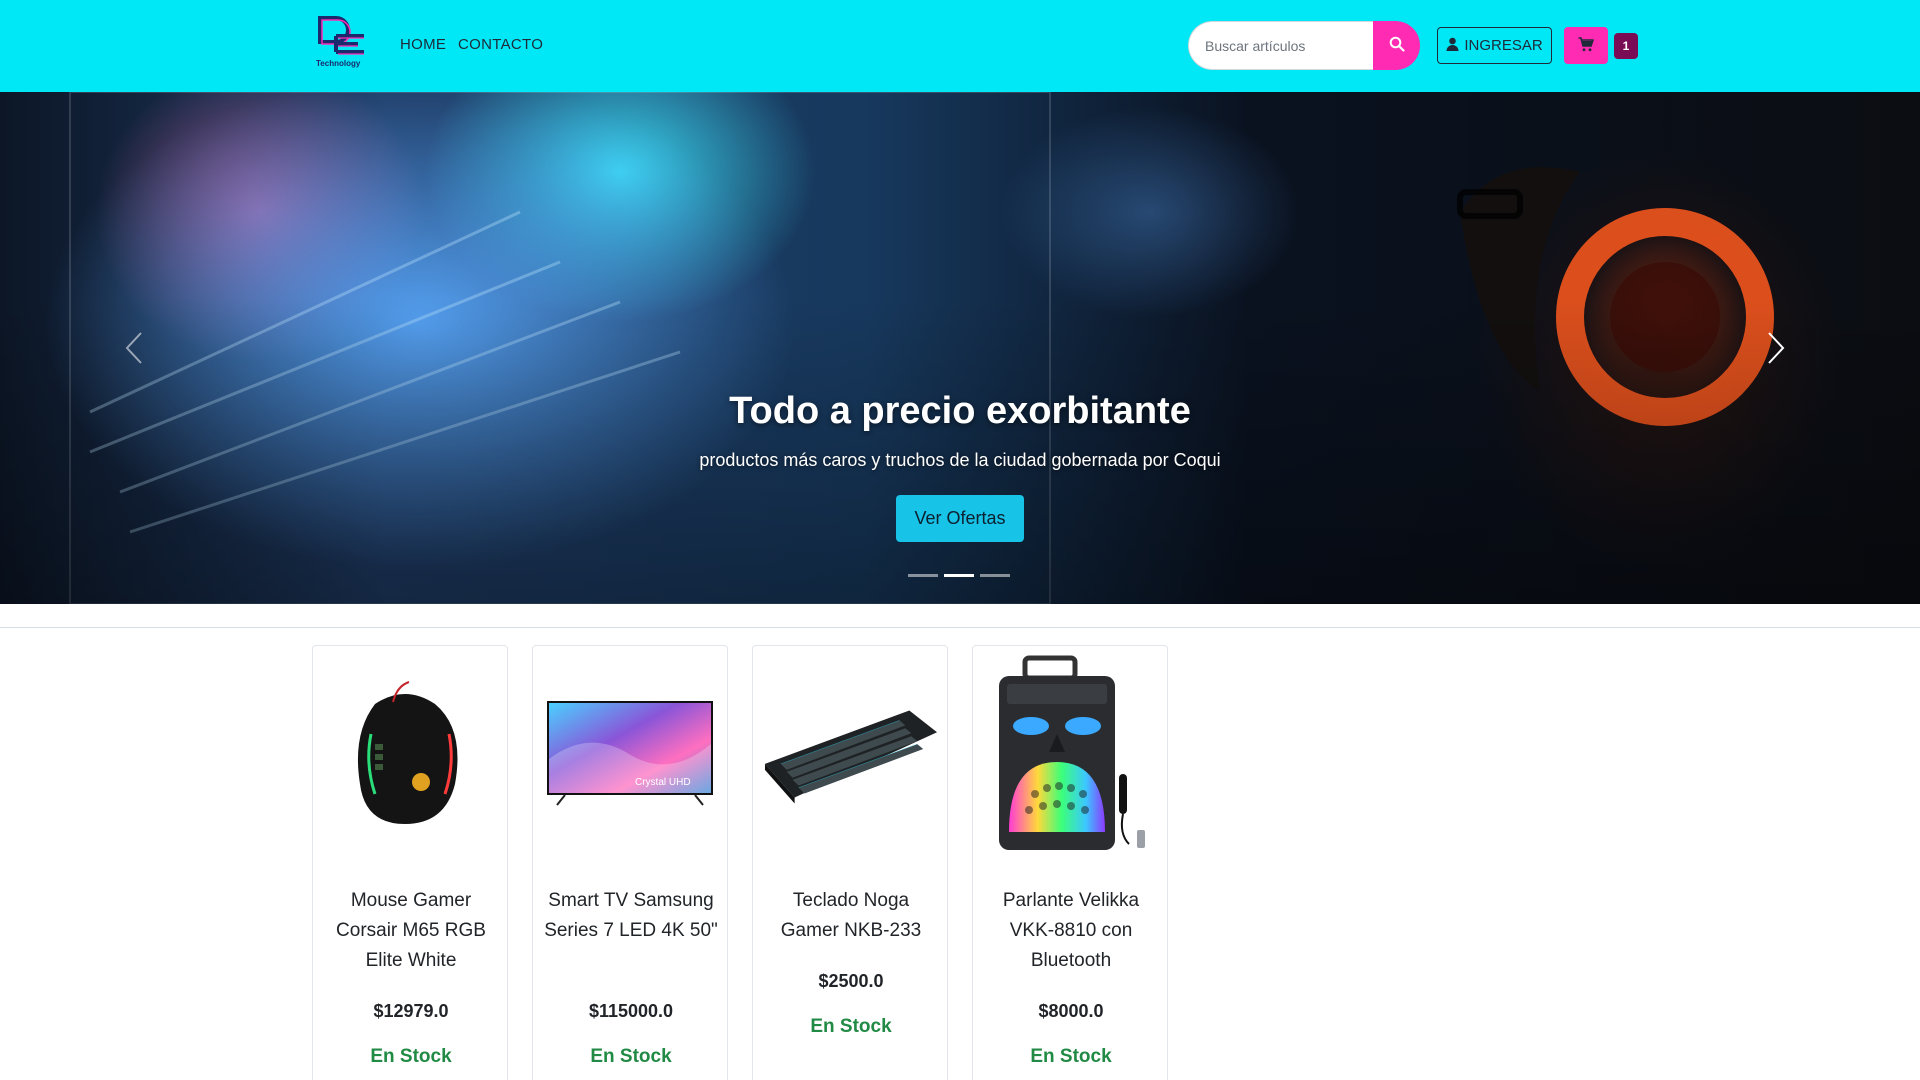 The image size is (1920, 1080). Describe the element at coordinates (411, 1011) in the screenshot. I see `product-price: $12979.0` at that location.